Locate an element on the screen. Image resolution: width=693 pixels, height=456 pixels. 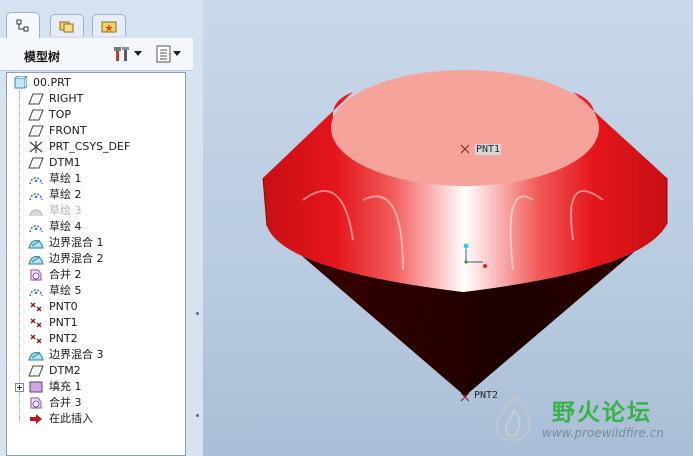
tree-item-sketch-5: 草绘 5 is located at coordinates (106, 291).